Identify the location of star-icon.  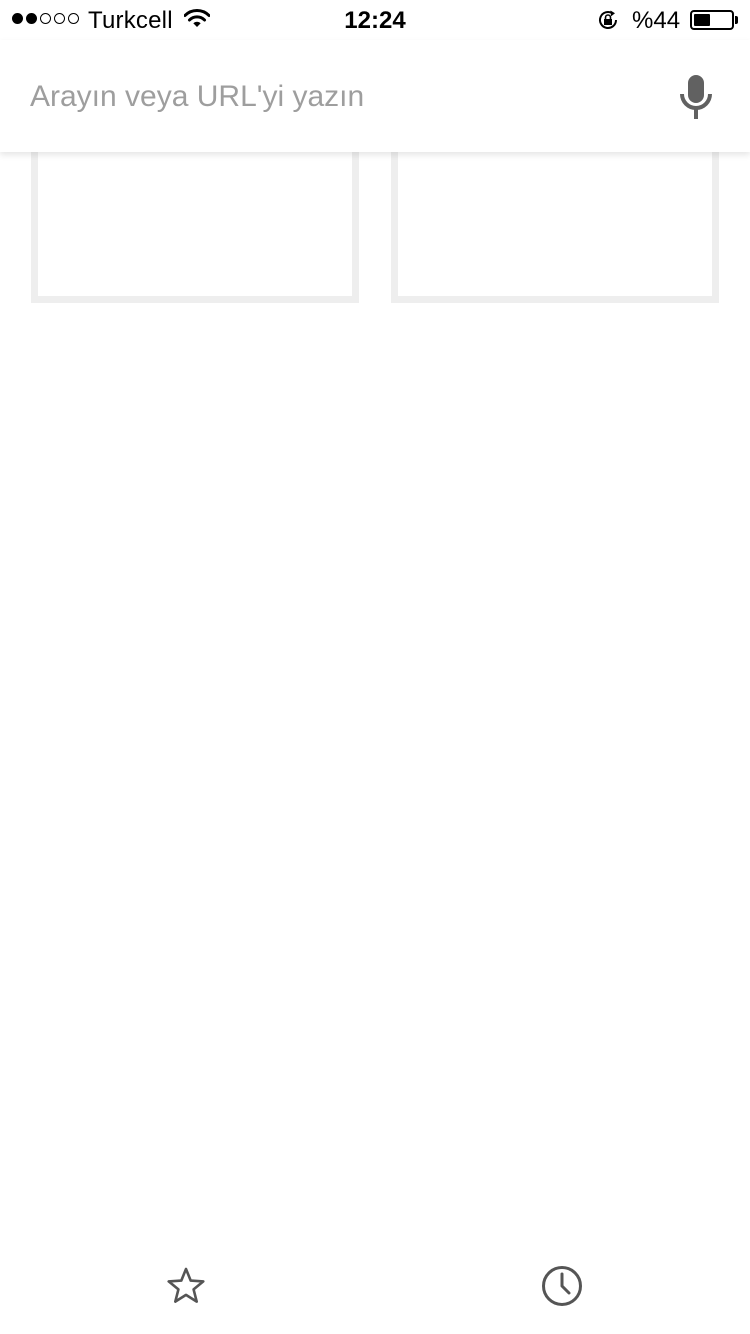
(186, 1286).